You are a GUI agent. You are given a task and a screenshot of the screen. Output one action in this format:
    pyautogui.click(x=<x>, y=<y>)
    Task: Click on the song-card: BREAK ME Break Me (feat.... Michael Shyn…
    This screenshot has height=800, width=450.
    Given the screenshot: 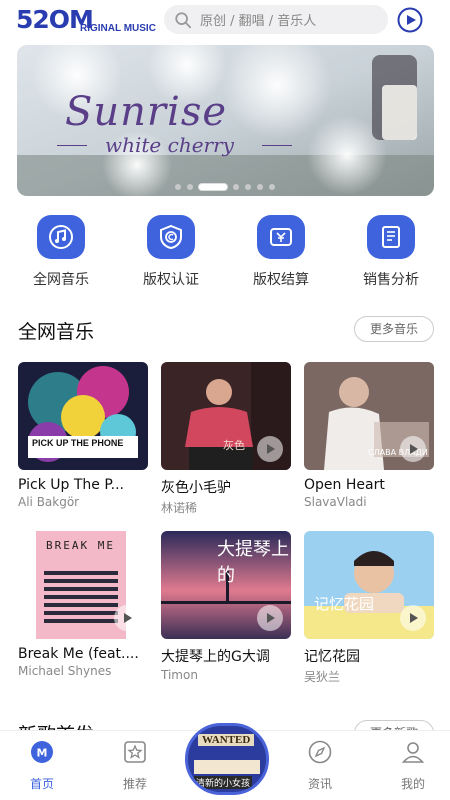 What is the action you would take?
    pyautogui.click(x=83, y=604)
    